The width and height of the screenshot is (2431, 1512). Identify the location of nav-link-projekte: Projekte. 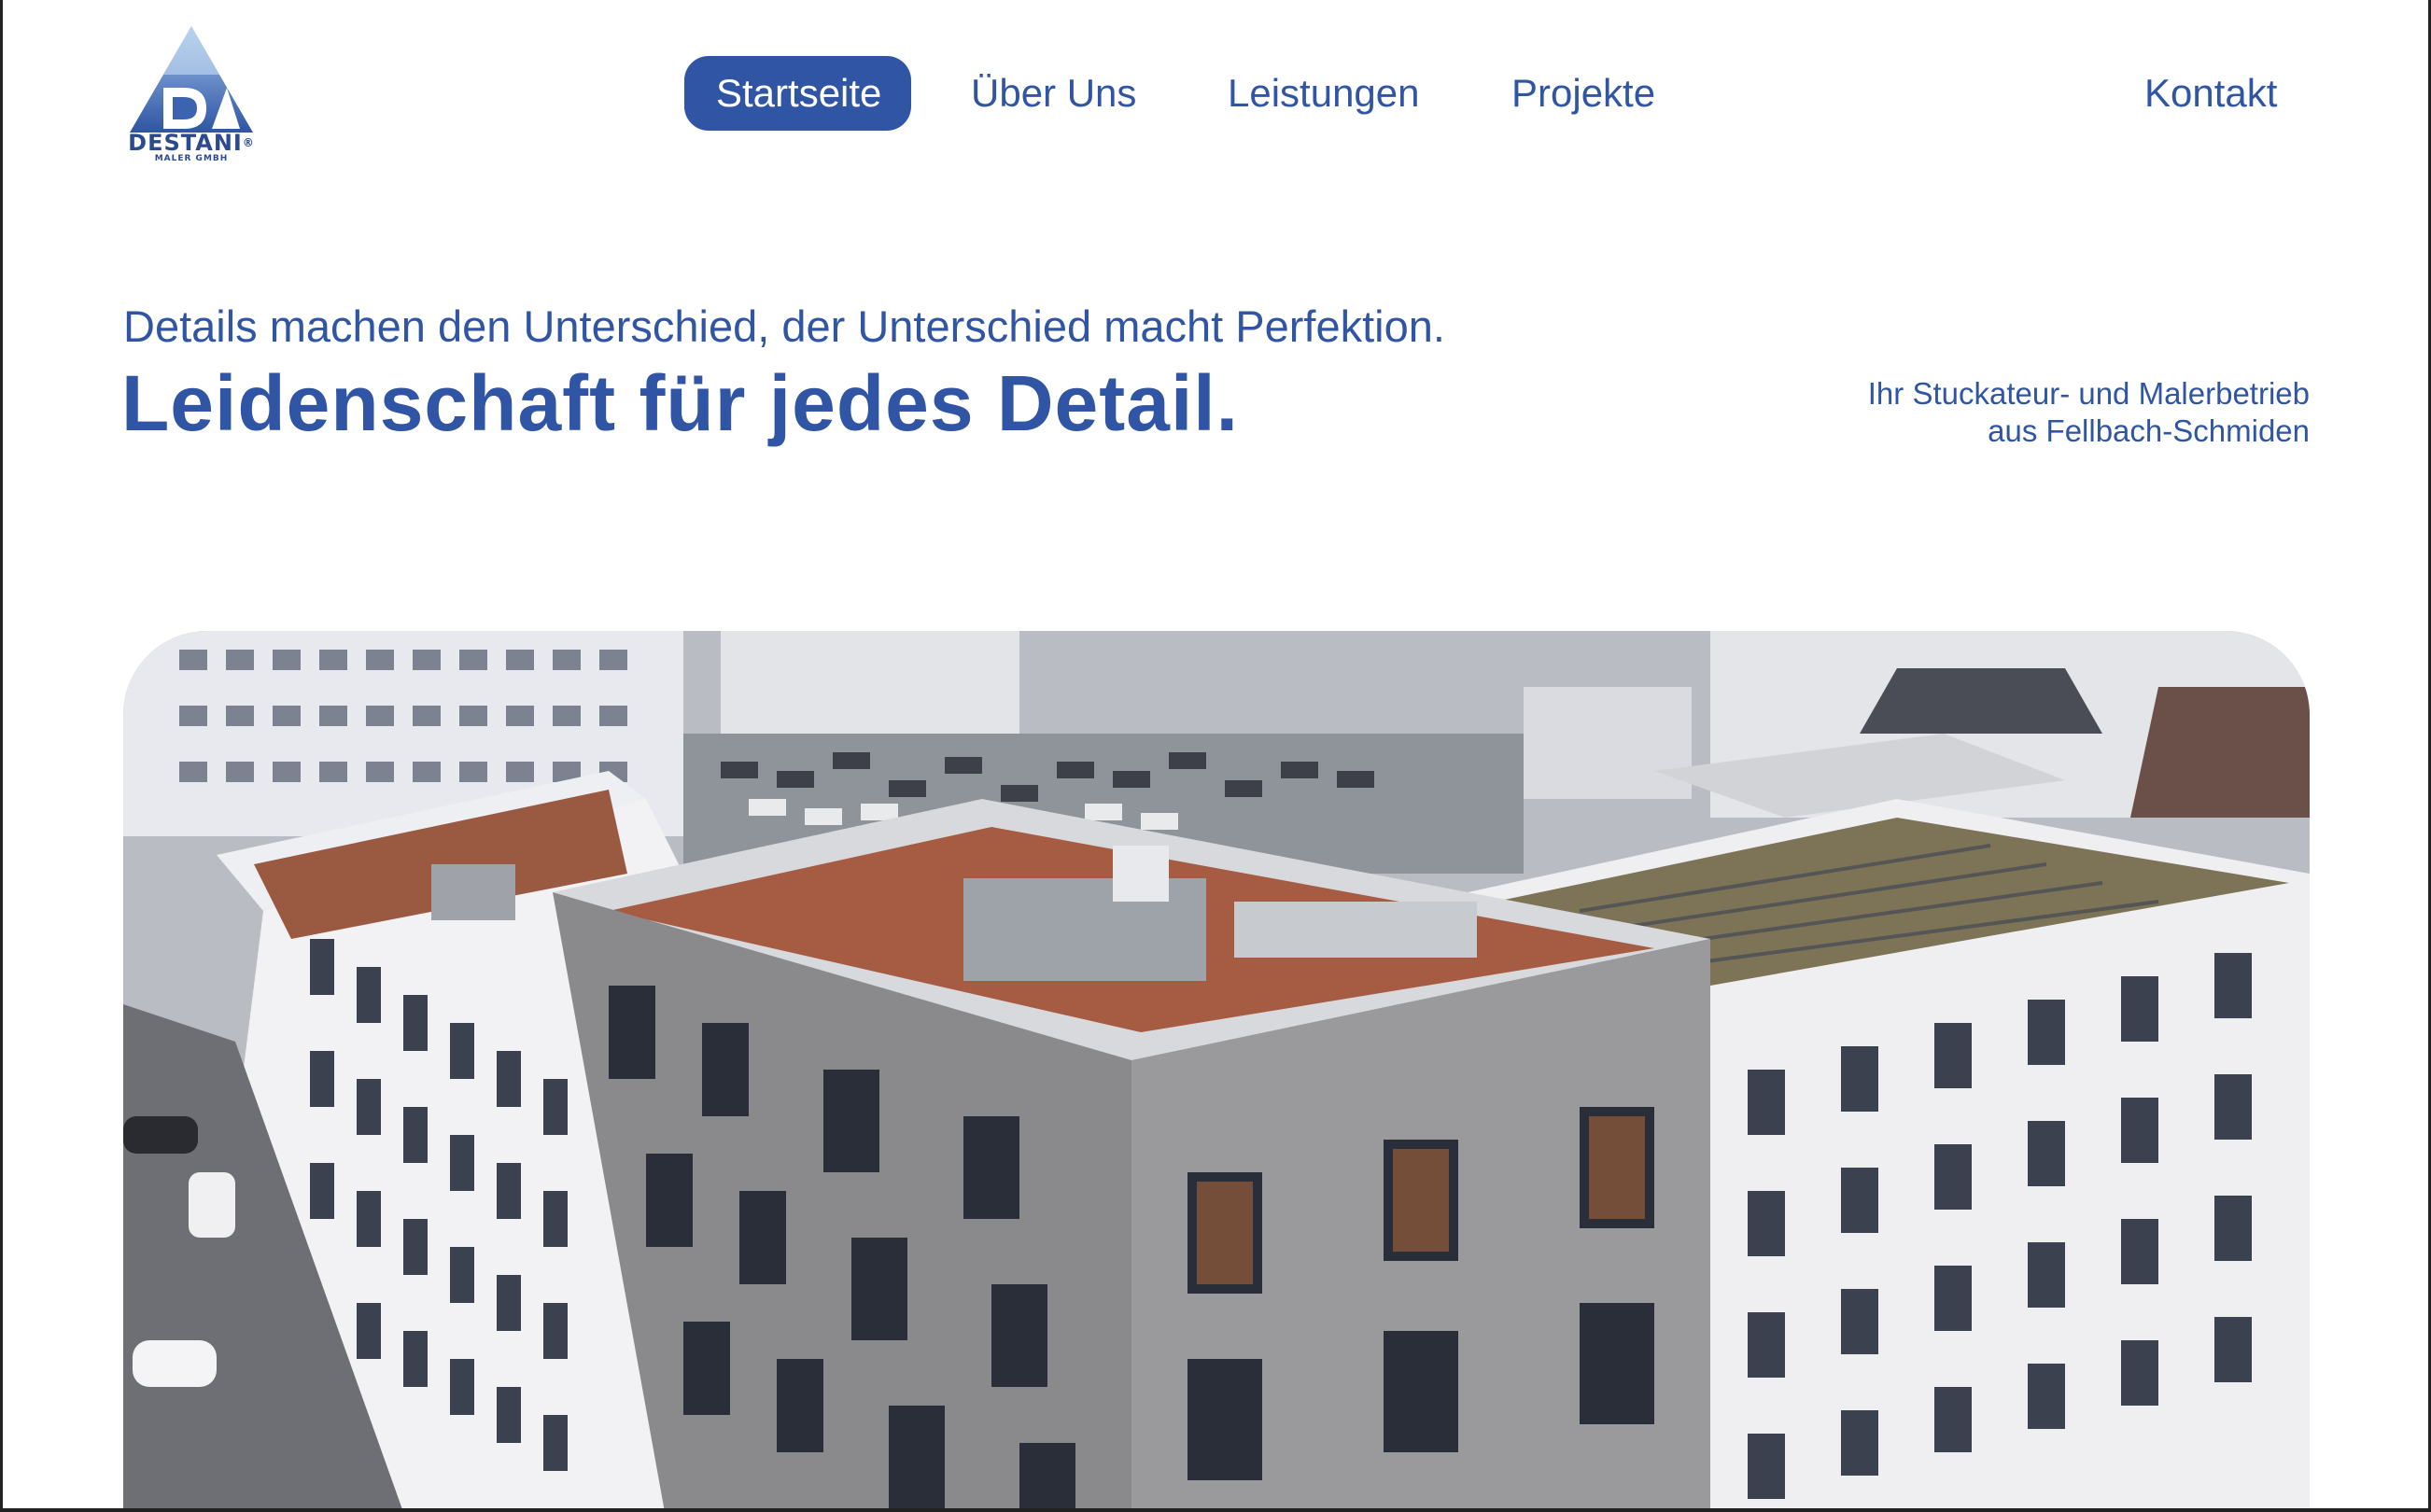
(1583, 93).